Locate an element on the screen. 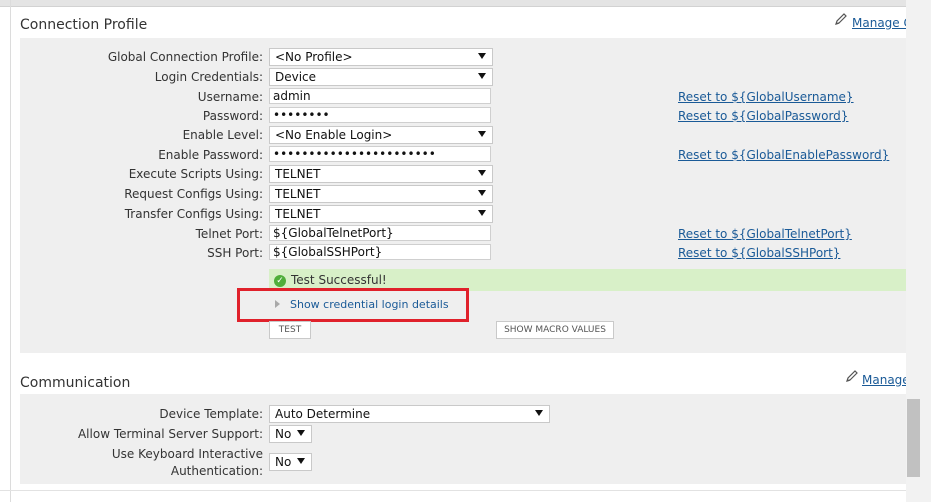 The image size is (931, 502). ssh-port-input: ${GlobalSSHPort} is located at coordinates (380, 252).